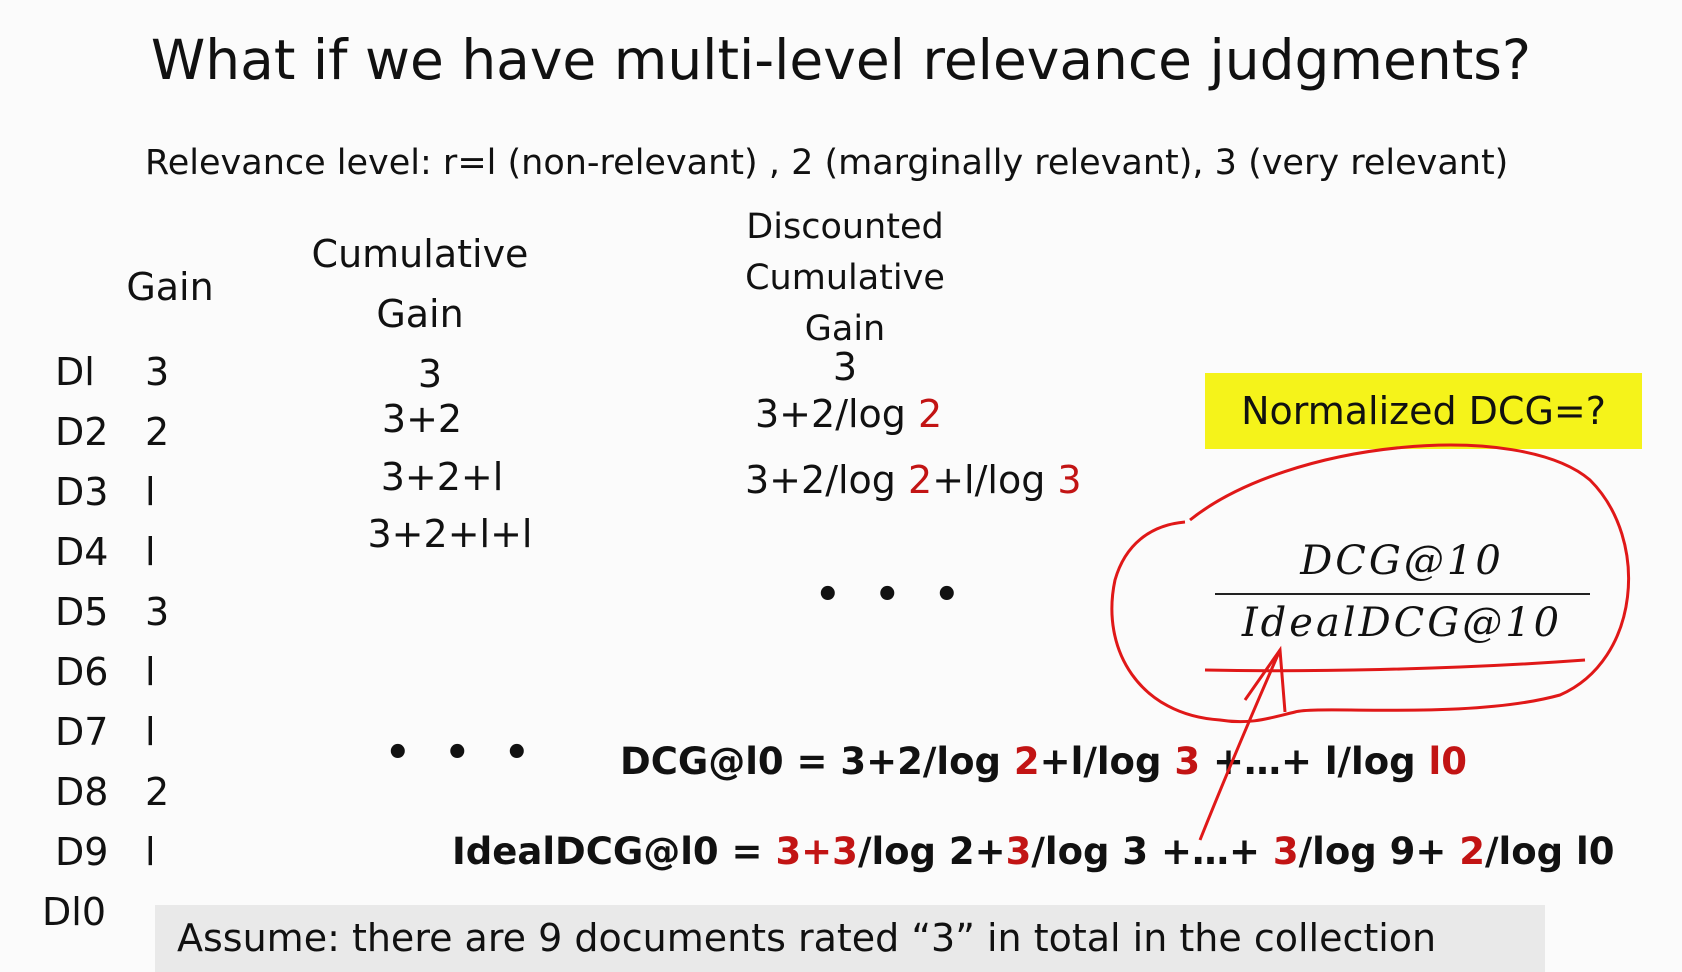  I want to click on dcg-header-line3: Gain, so click(845, 329).